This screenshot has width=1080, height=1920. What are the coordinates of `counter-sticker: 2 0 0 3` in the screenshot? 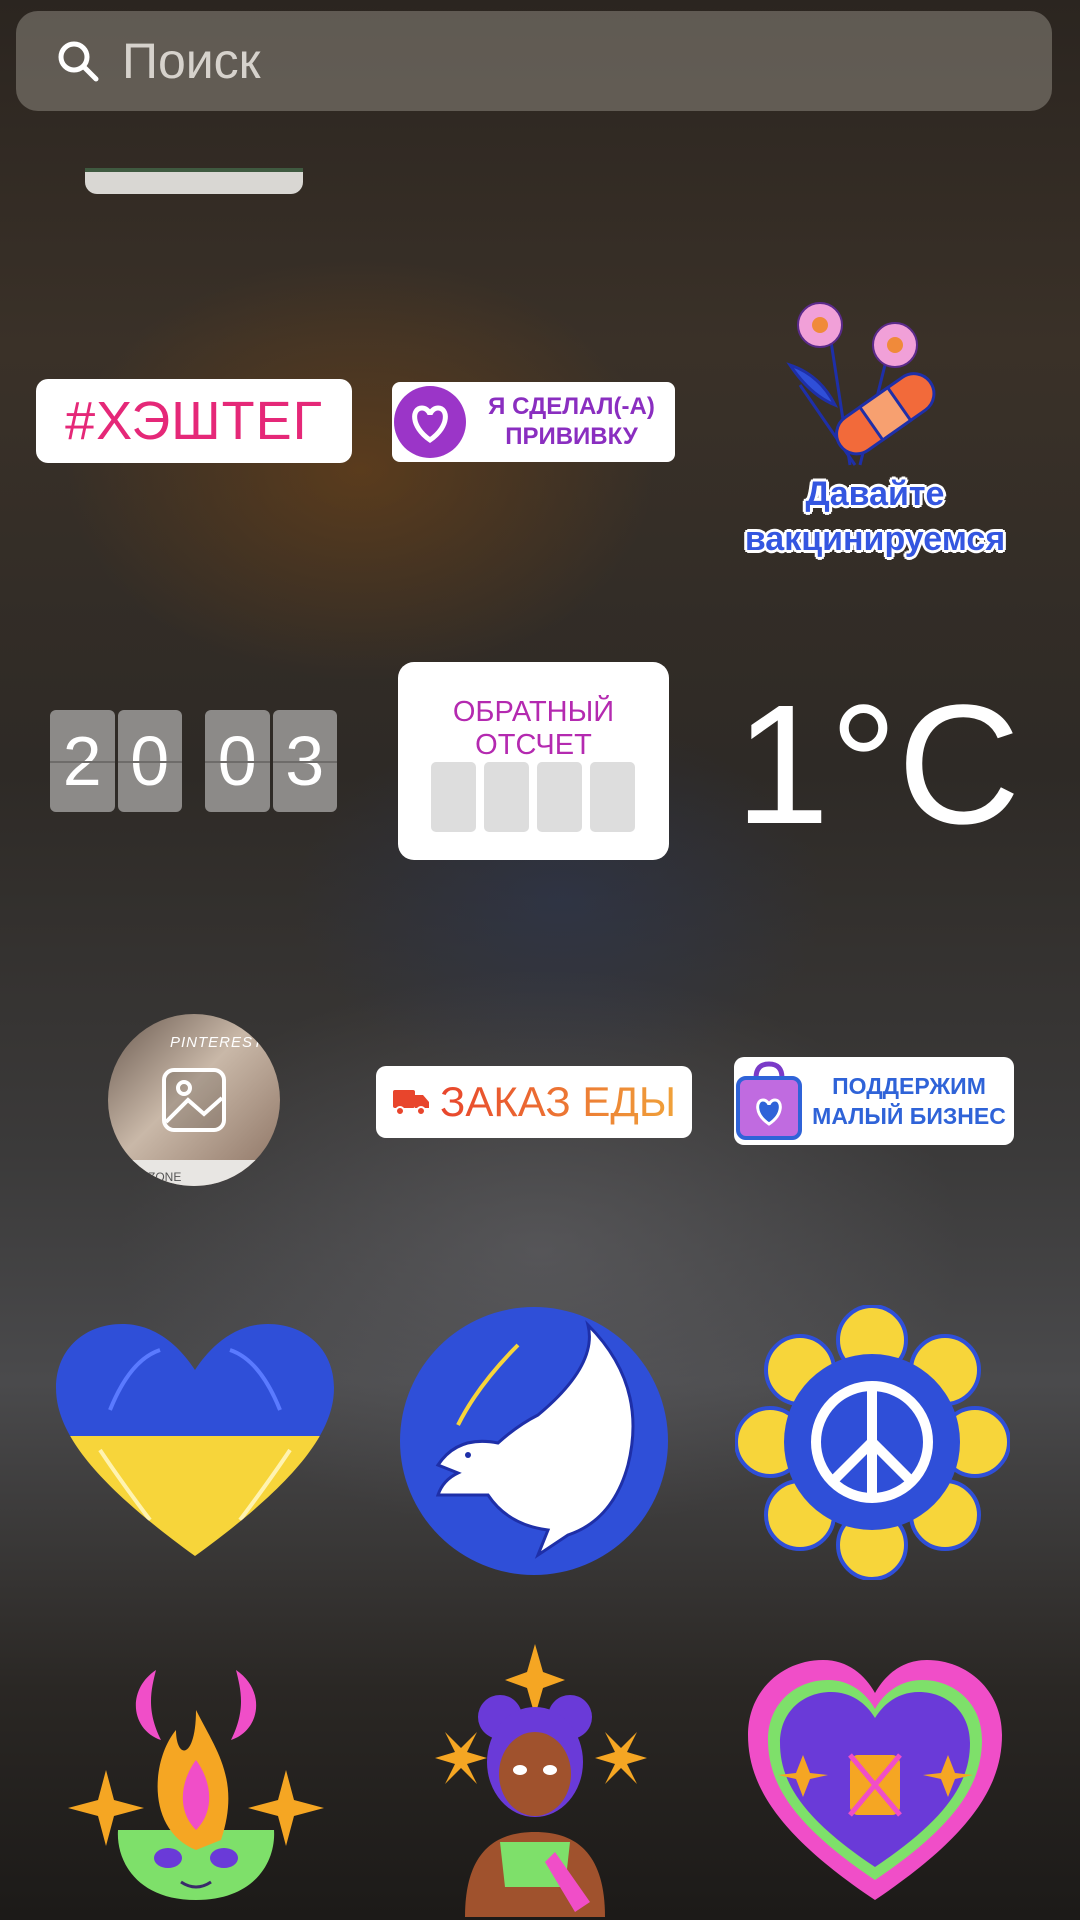 It's located at (195, 761).